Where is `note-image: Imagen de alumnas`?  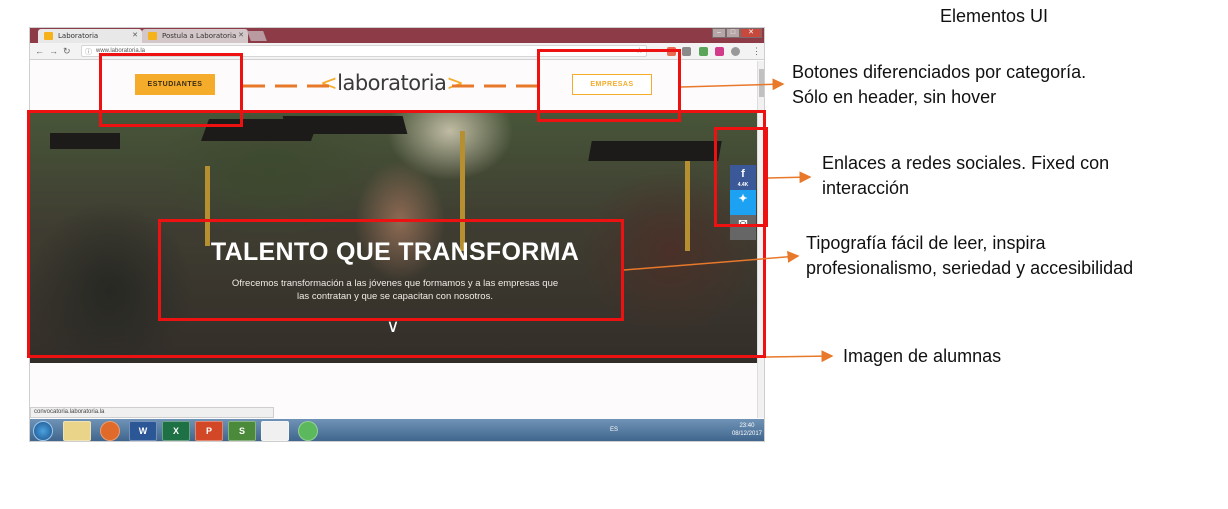
note-image: Imagen de alumnas is located at coordinates (922, 356).